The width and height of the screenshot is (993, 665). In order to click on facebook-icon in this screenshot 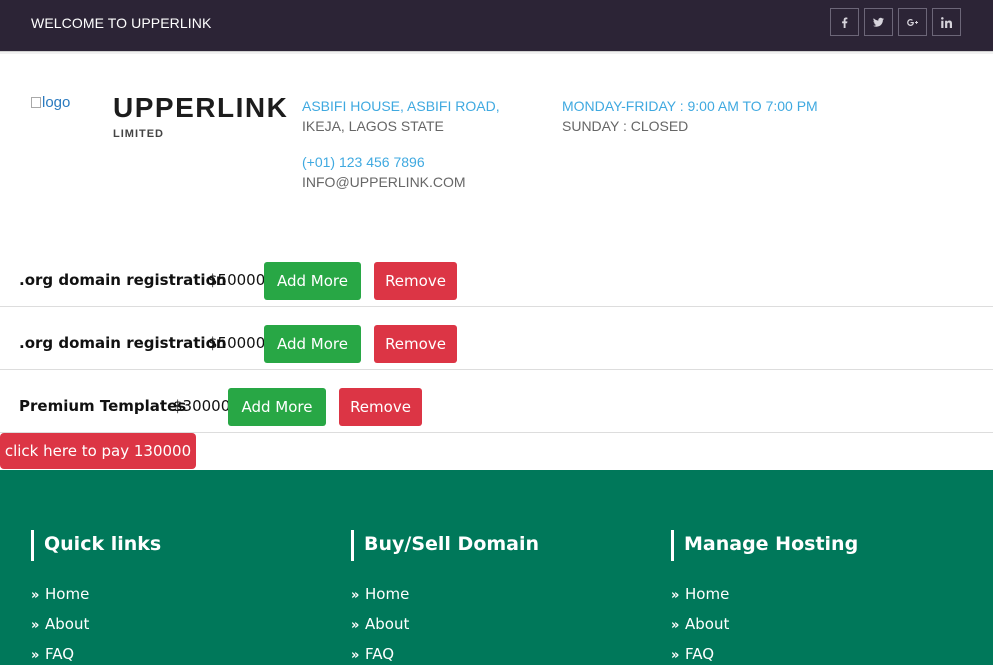, I will do `click(844, 22)`.